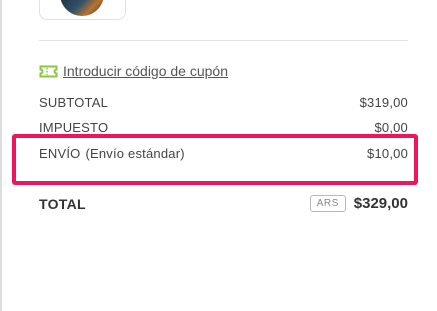  I want to click on tax-label: IMPUESTO, so click(74, 127).